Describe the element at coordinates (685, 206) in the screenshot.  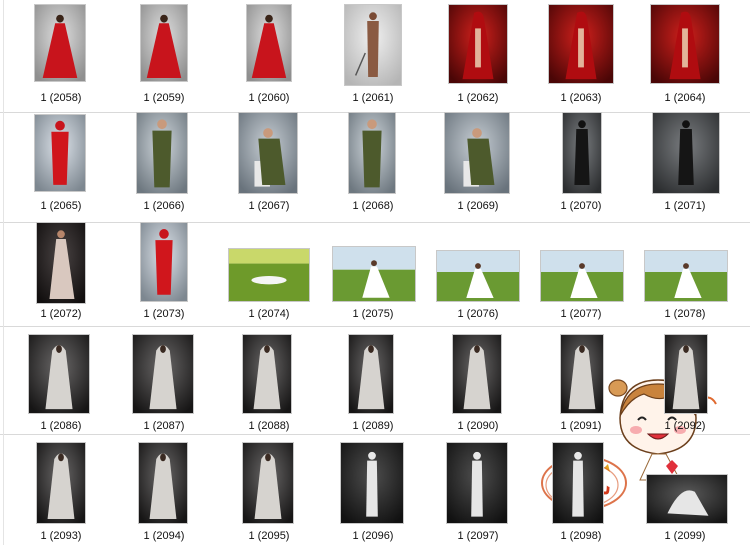
I see `file-name-label: 1 (2071)` at that location.